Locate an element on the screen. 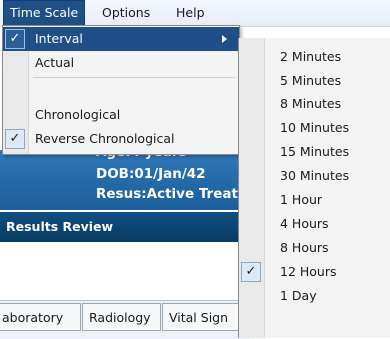 This screenshot has height=339, width=390. tab-strip: aboratory Radiology Vital Sign is located at coordinates (125, 319).